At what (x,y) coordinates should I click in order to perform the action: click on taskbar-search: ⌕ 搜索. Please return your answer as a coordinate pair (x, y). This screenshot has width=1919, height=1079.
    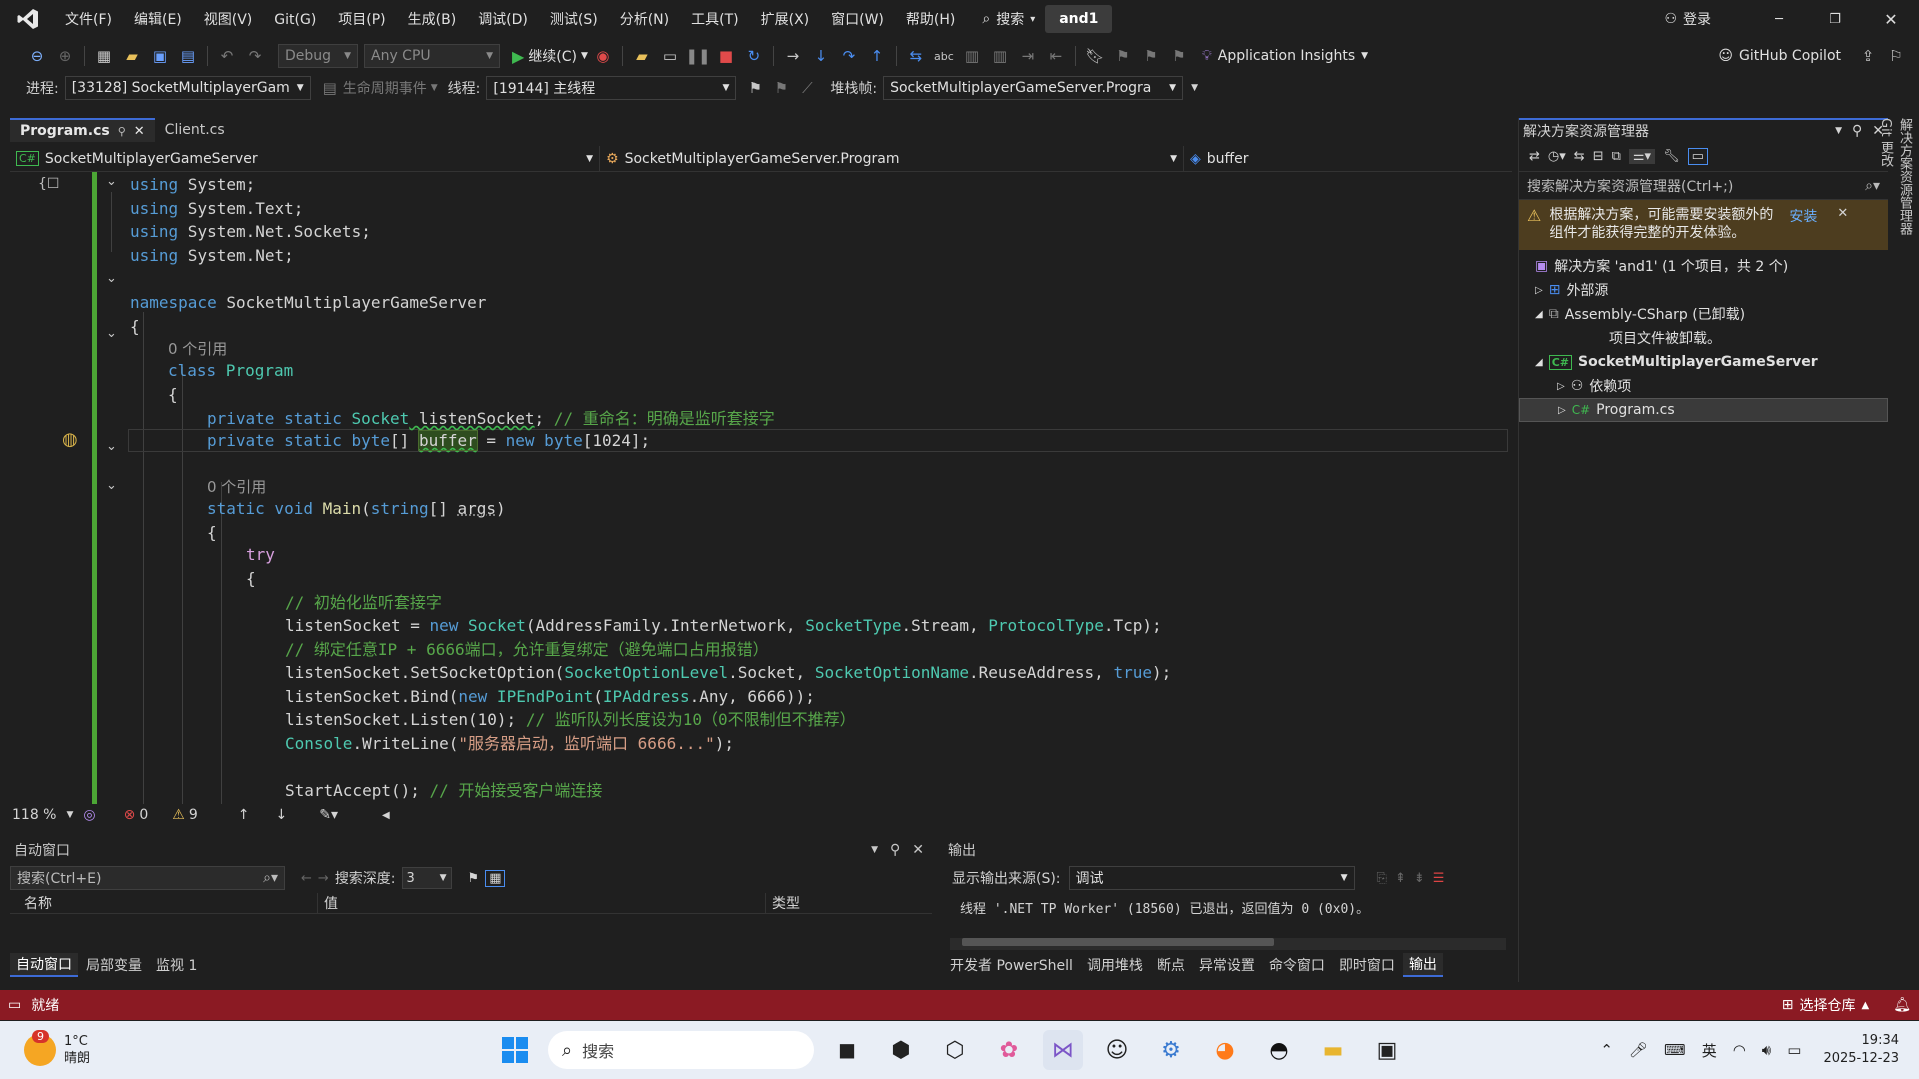
    Looking at the image, I should click on (681, 1050).